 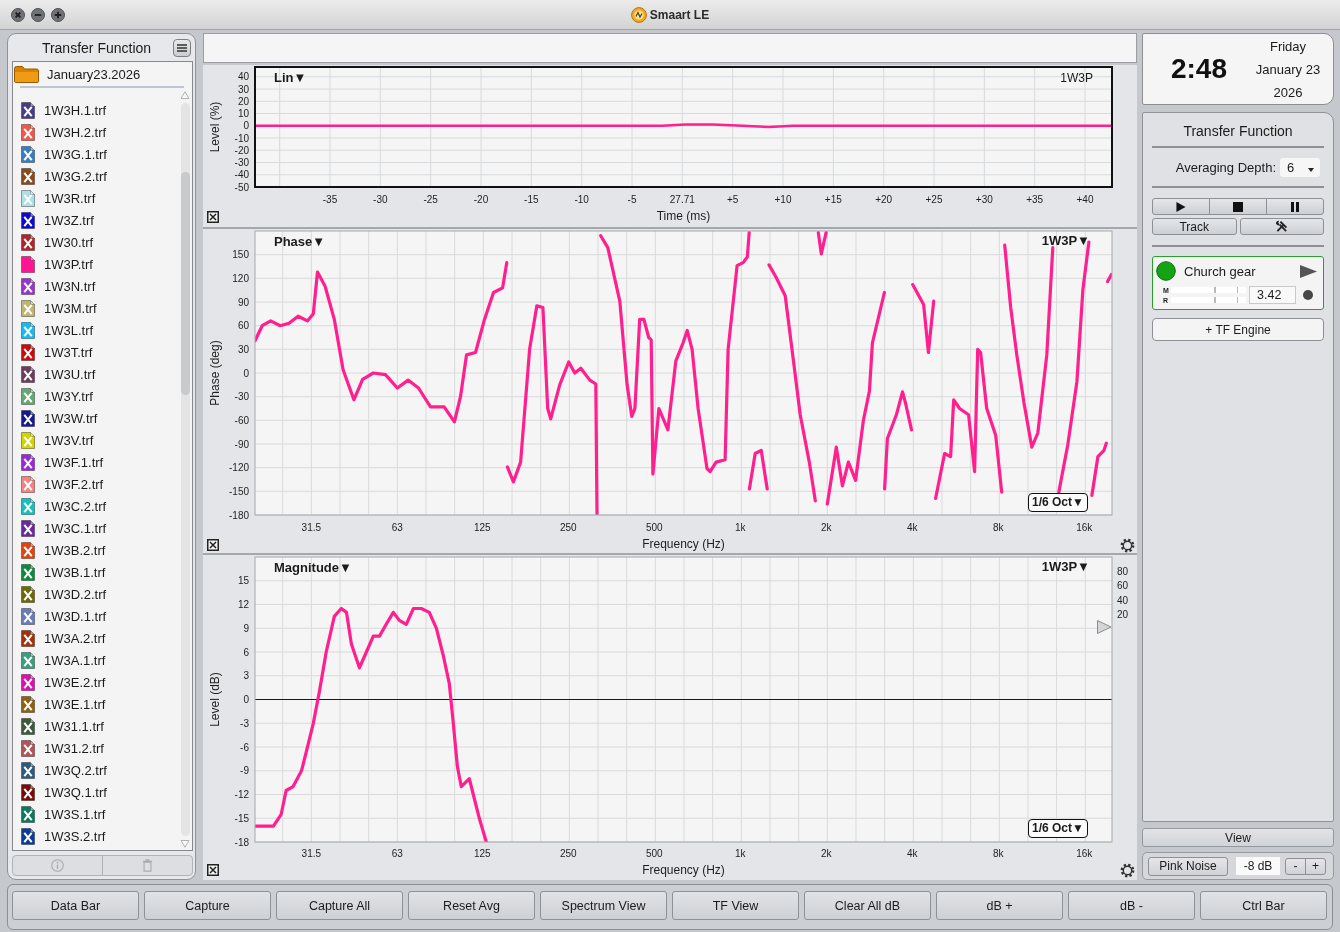 I want to click on folder-icon, so click(x=26, y=74).